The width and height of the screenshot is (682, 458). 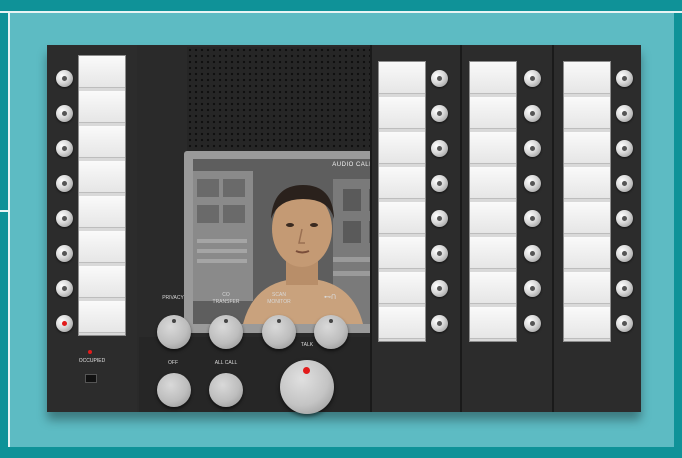 What do you see at coordinates (307, 345) in the screenshot?
I see `talk-label: TALK` at bounding box center [307, 345].